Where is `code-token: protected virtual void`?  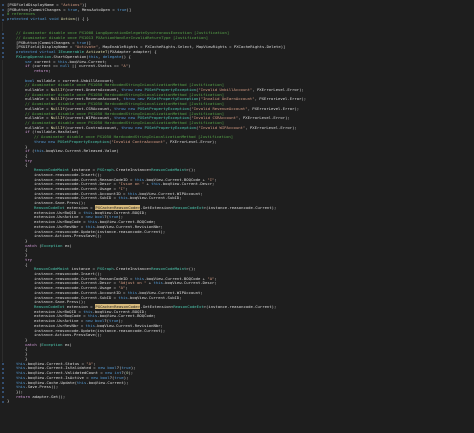 code-token: protected virtual void is located at coordinates (34, 19).